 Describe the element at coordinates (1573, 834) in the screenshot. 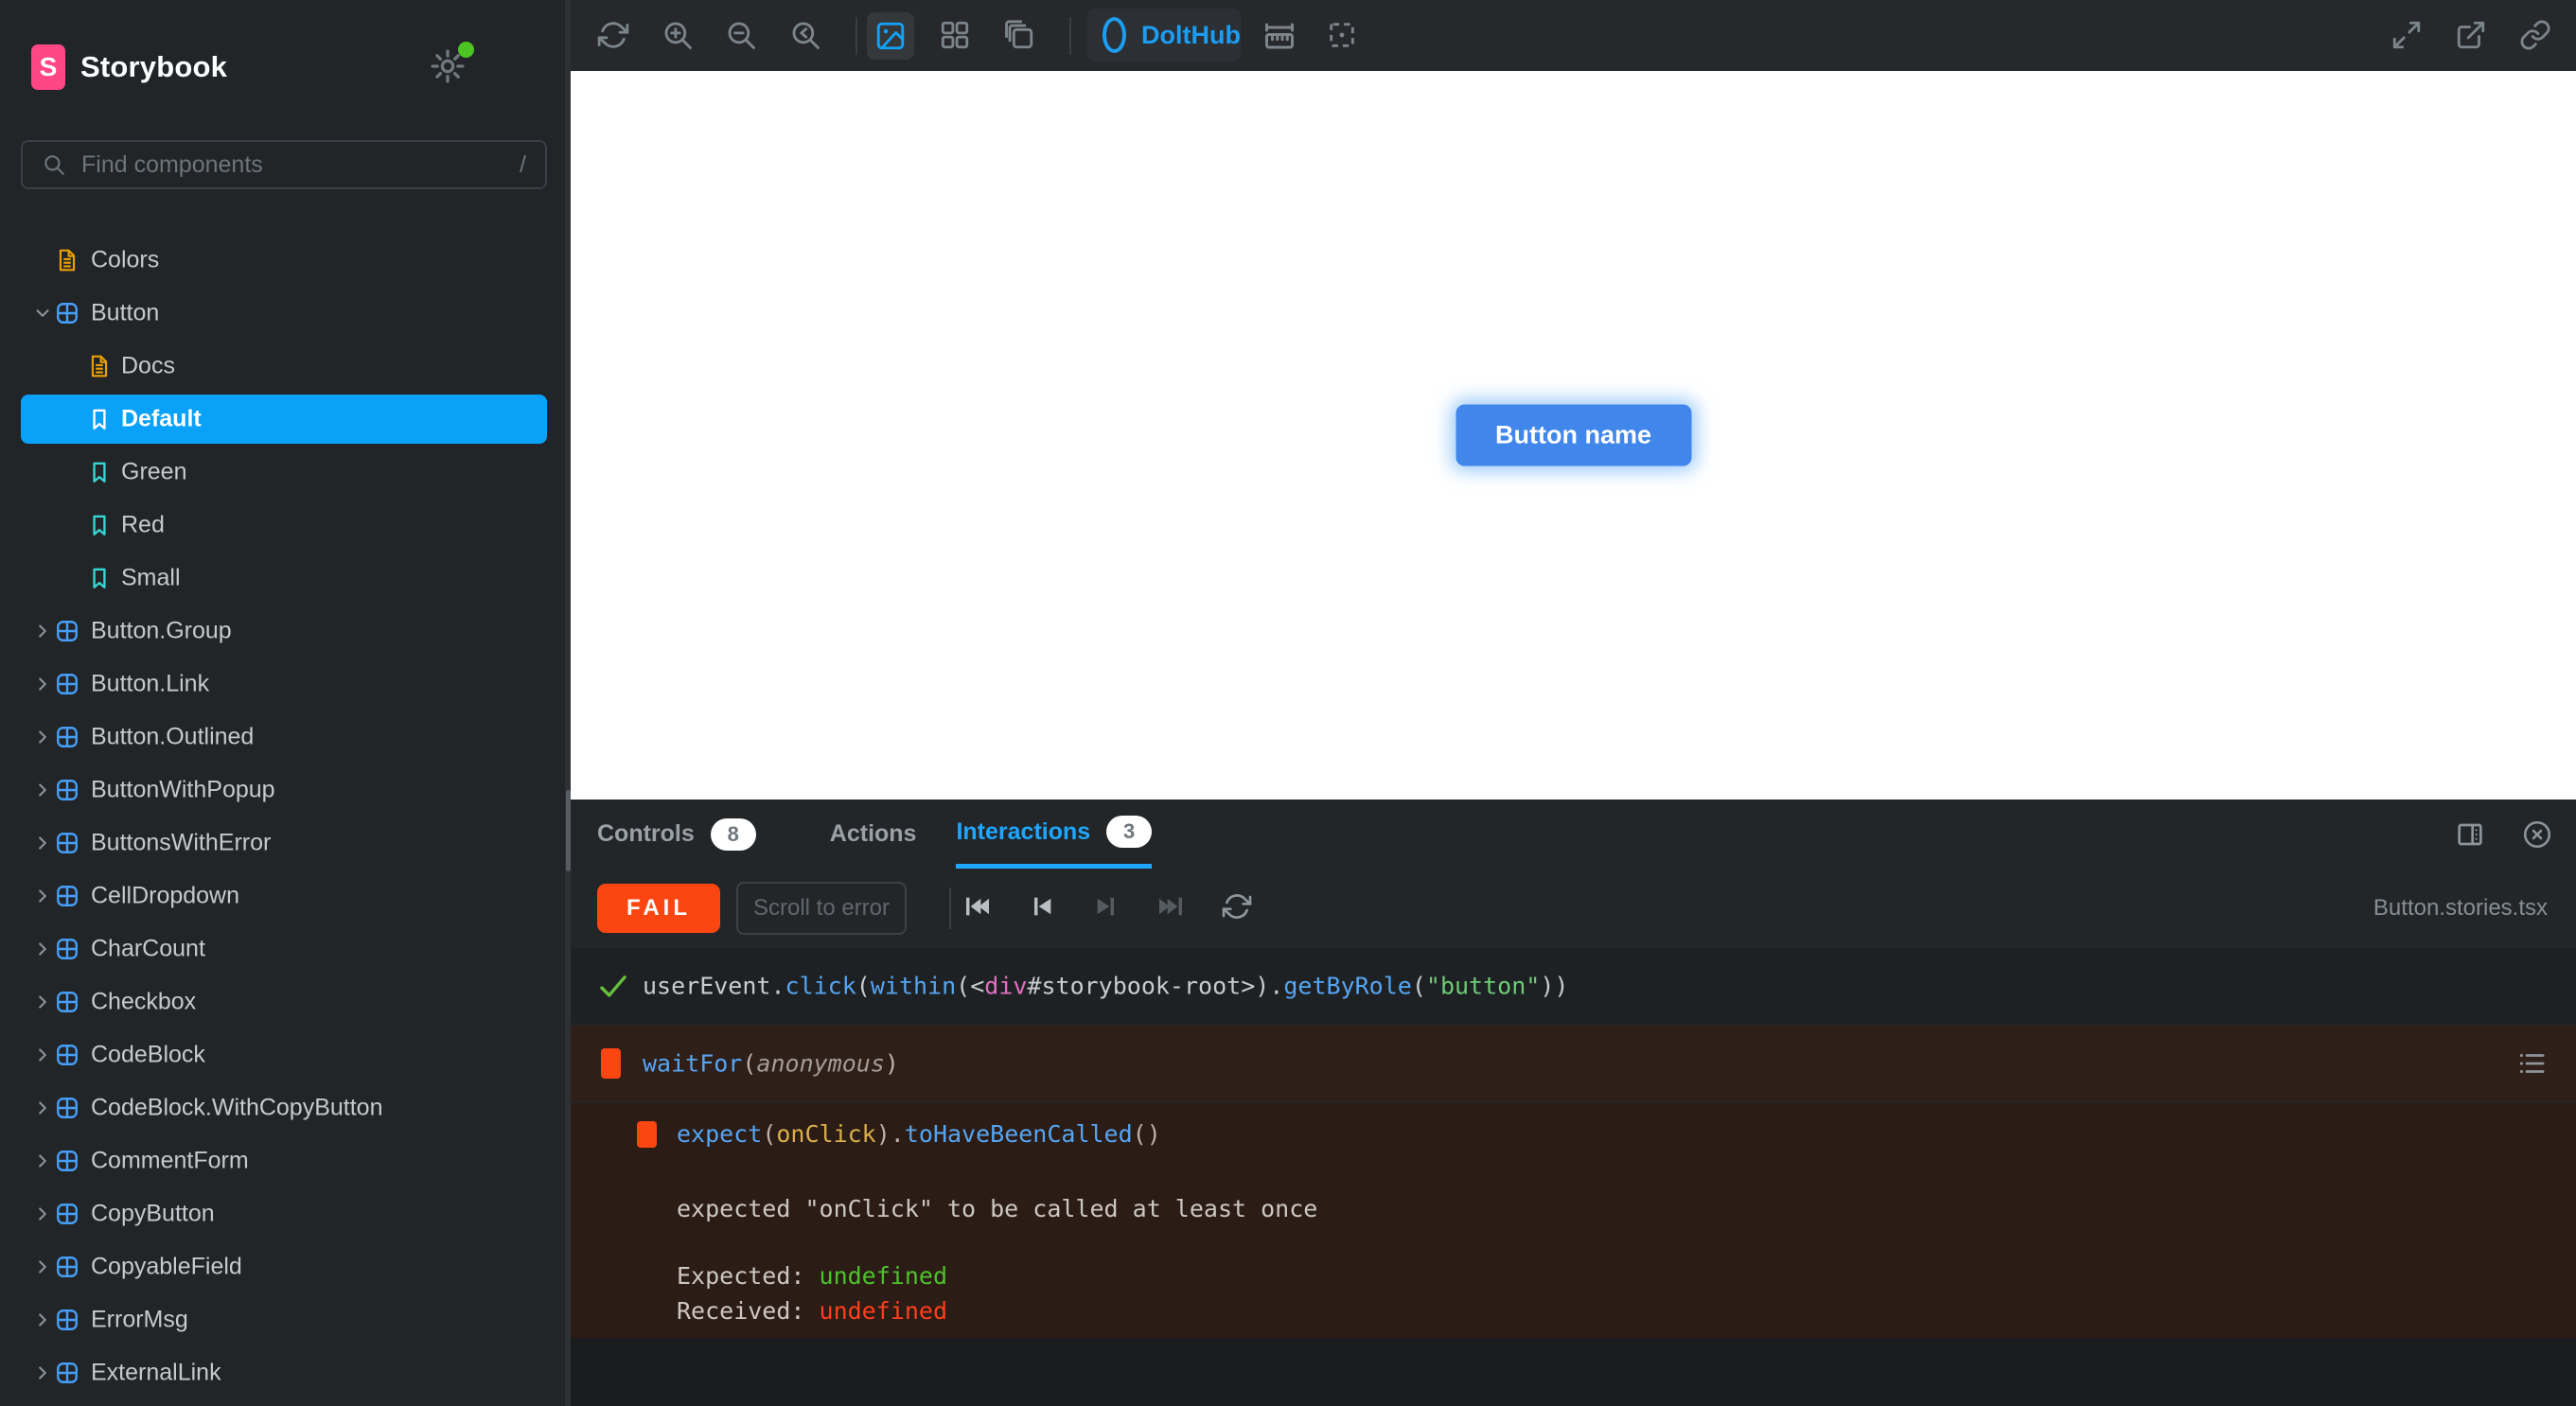

I see `panel-tabbar: Controls 8 Actions Interactions 3` at that location.